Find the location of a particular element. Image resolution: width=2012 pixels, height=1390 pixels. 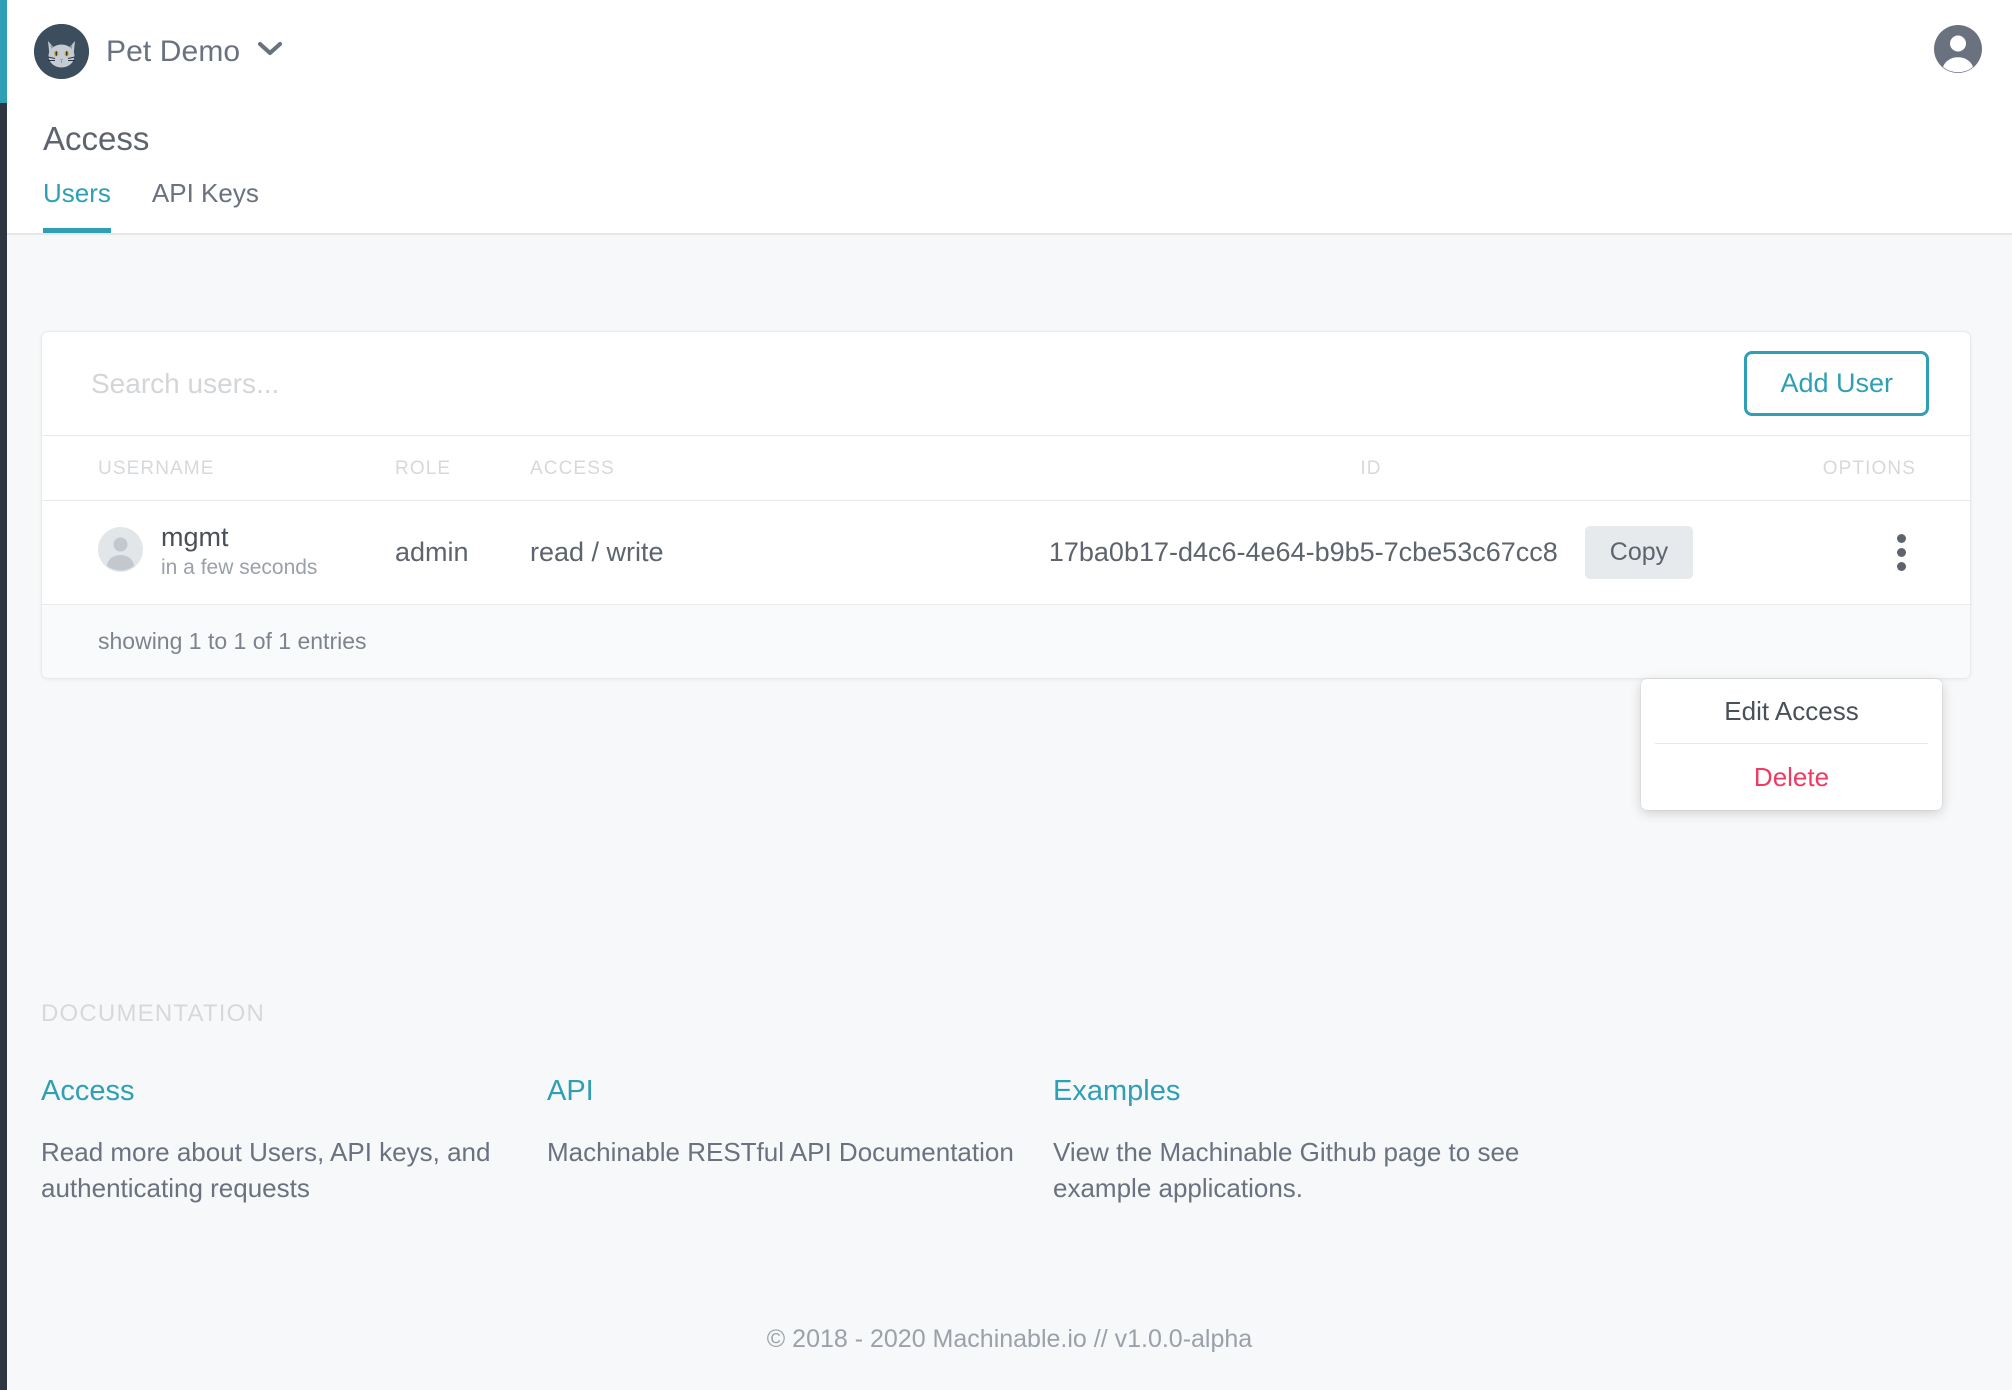

page-header: Access Users API Keys is located at coordinates (1009, 169).